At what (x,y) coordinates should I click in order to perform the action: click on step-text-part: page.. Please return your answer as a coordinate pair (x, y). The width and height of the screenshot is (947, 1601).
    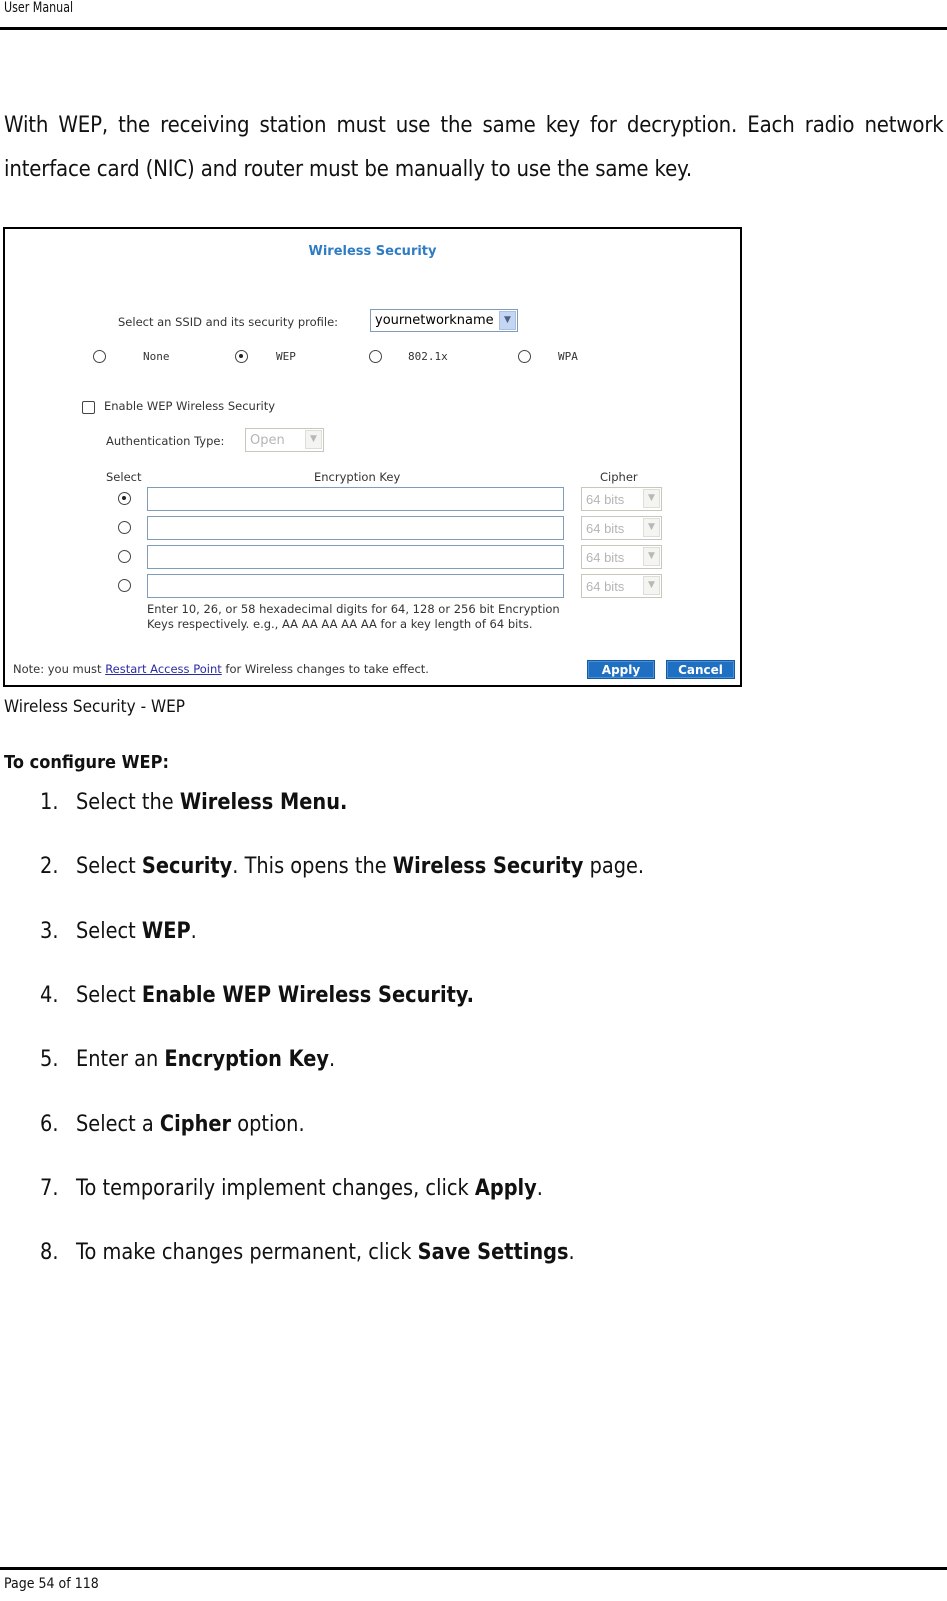
    Looking at the image, I should click on (614, 867).